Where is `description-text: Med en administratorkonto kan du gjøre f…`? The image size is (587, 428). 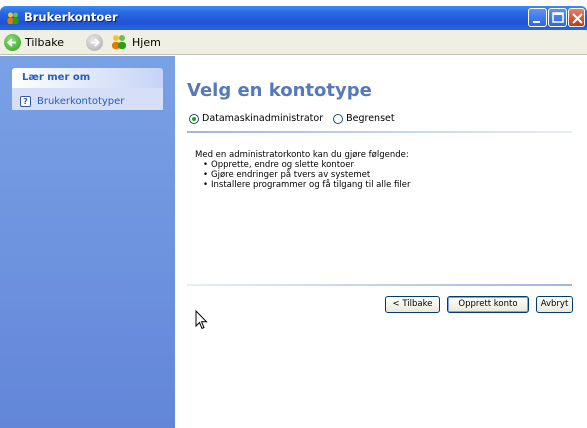
description-text: Med en administratorkonto kan du gjøre f… is located at coordinates (302, 155).